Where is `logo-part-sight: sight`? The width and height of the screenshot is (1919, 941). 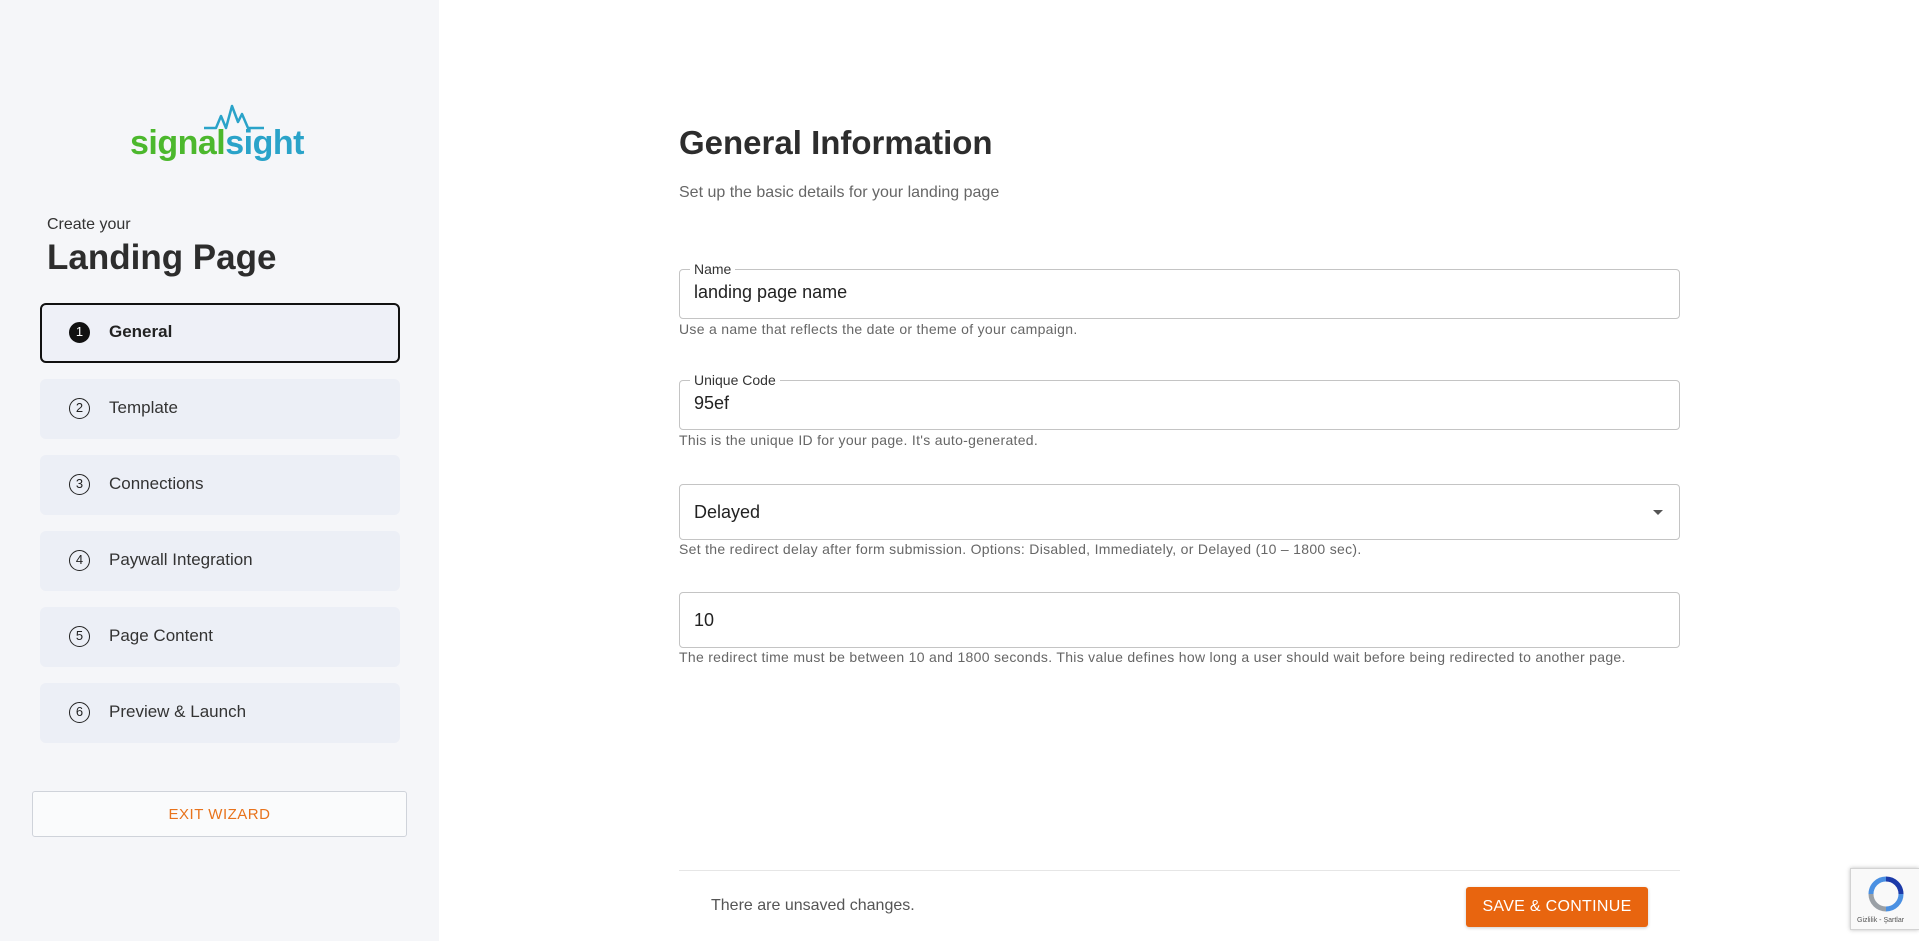
logo-part-sight: sight is located at coordinates (264, 143).